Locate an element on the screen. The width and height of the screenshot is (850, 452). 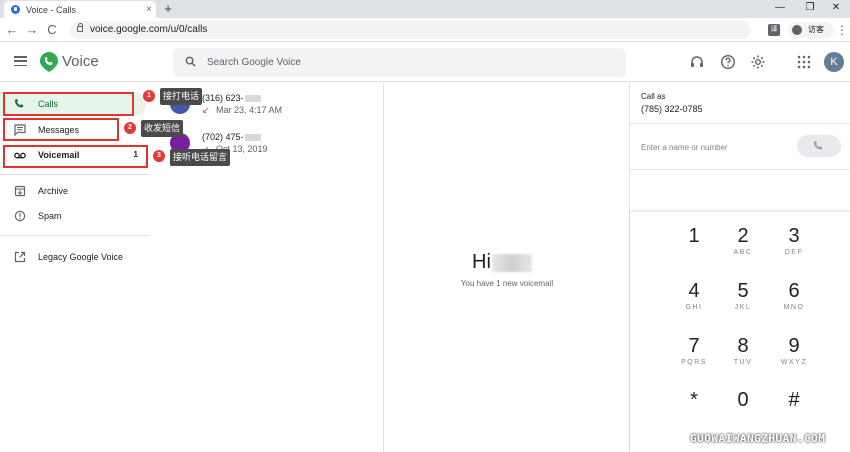
headset-support-icon is located at coordinates (697, 62).